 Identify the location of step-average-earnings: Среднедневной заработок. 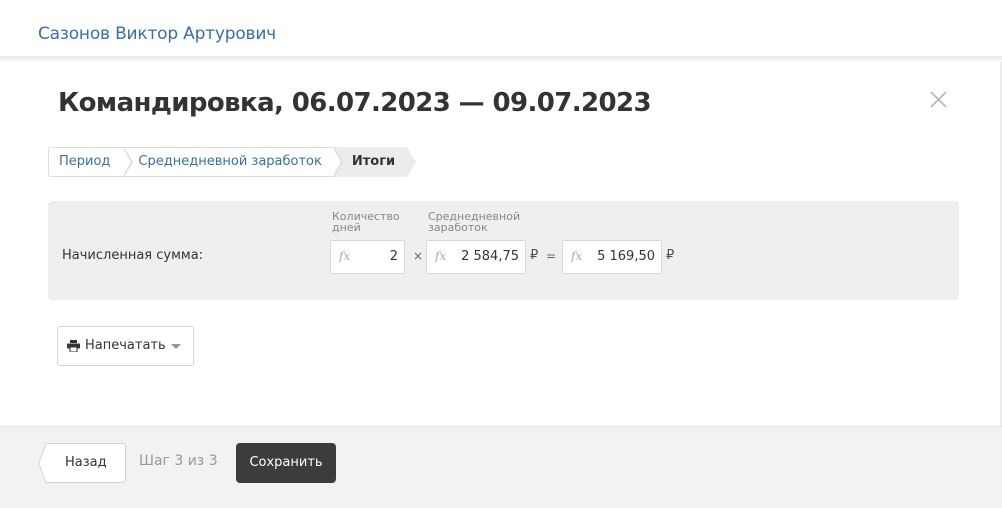
(233, 162).